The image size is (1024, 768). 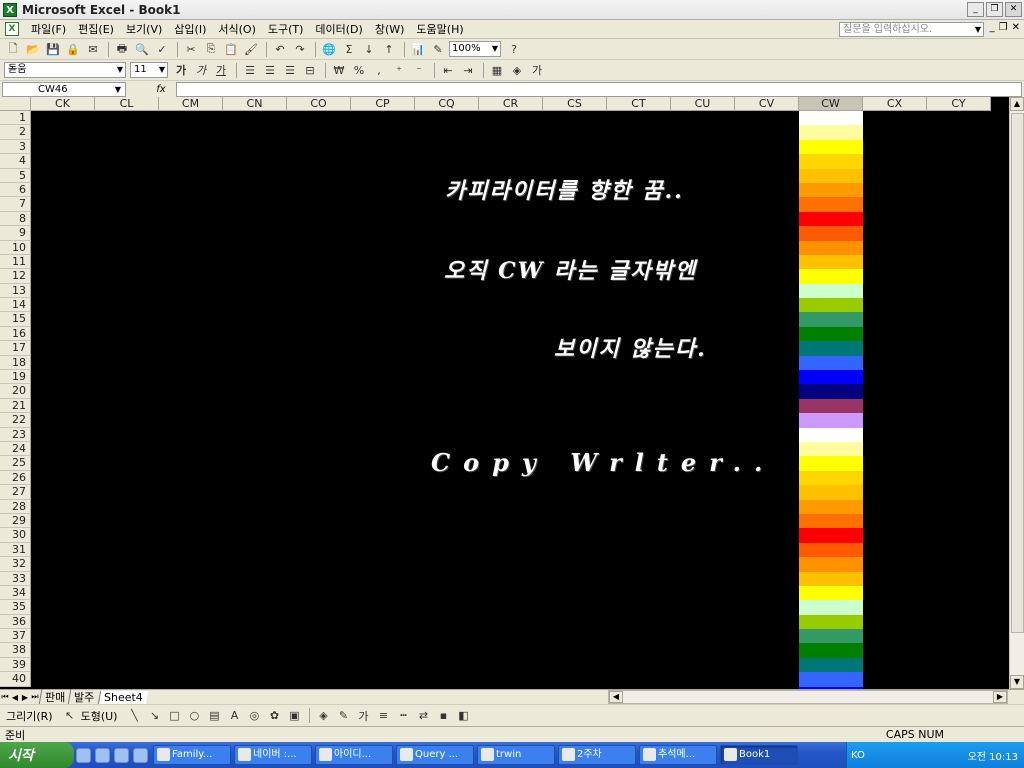 What do you see at coordinates (403, 715) in the screenshot?
I see `dash-style-icon: ┅` at bounding box center [403, 715].